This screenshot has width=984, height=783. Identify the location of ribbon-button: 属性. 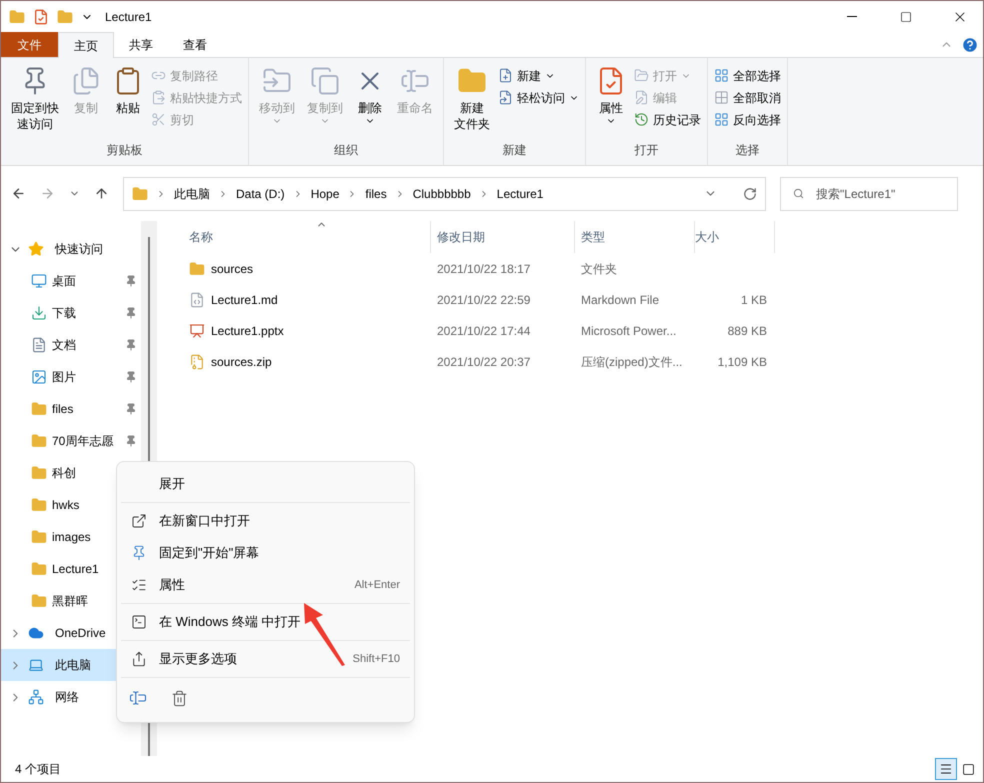
(611, 101).